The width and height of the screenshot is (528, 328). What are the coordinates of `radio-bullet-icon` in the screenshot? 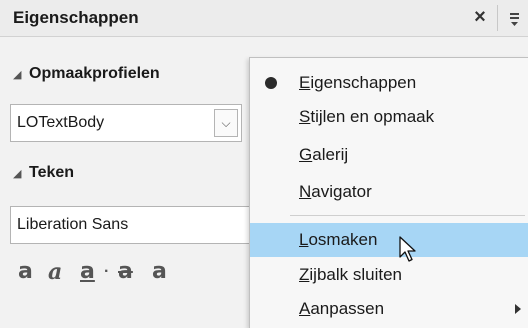 It's located at (271, 83).